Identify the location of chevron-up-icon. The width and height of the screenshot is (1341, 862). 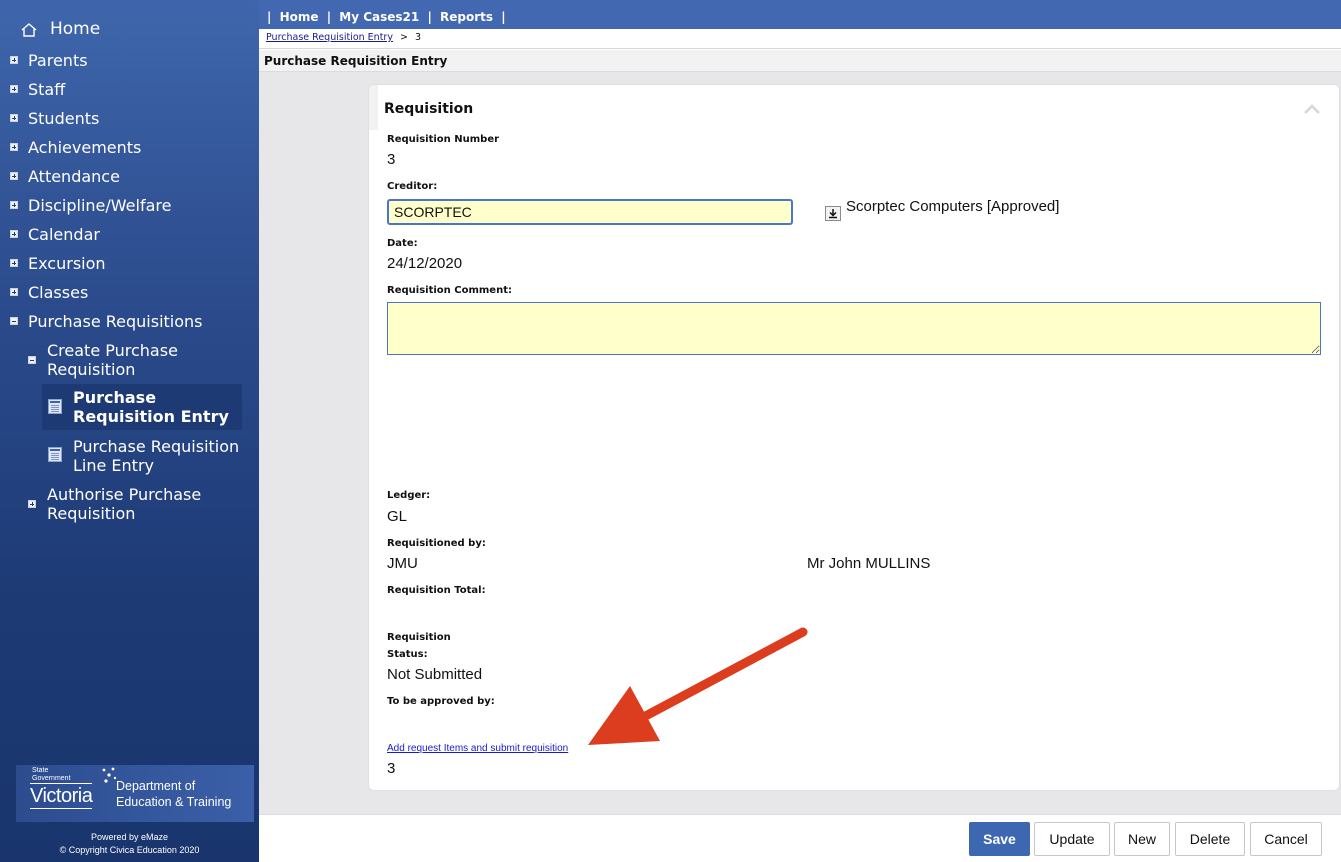
(1312, 109).